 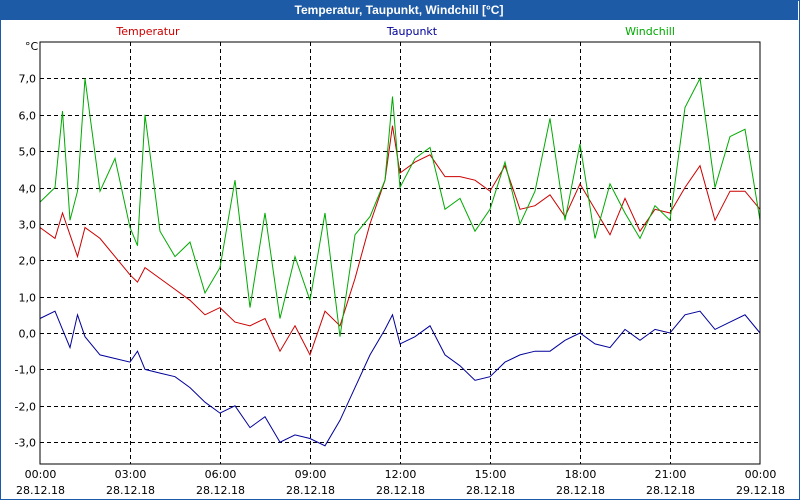 What do you see at coordinates (650, 31) in the screenshot?
I see `legend-item-windchill: Windchill` at bounding box center [650, 31].